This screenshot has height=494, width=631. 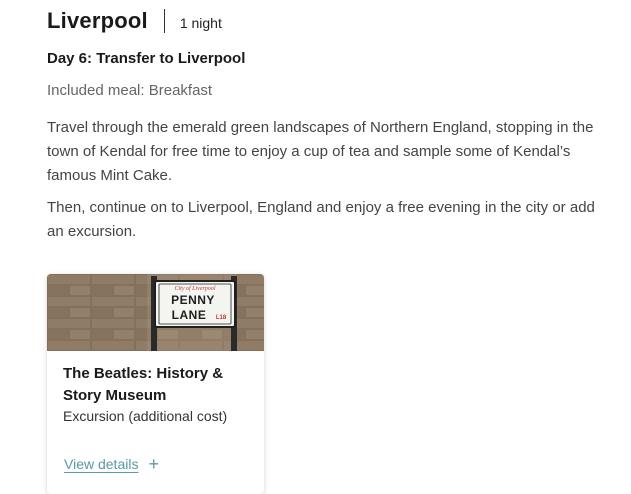 I want to click on plus-icon: +, so click(x=153, y=464).